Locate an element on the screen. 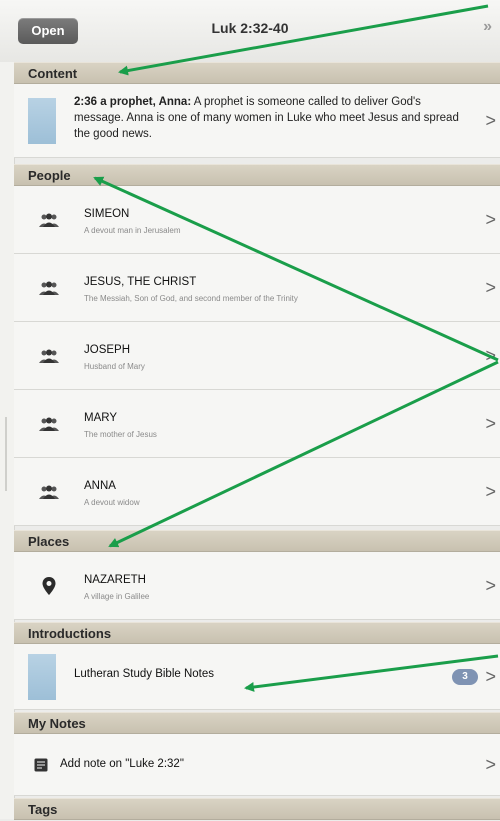 The height and width of the screenshot is (821, 500). list-item-person: ANNA A devout widow > is located at coordinates (257, 492).